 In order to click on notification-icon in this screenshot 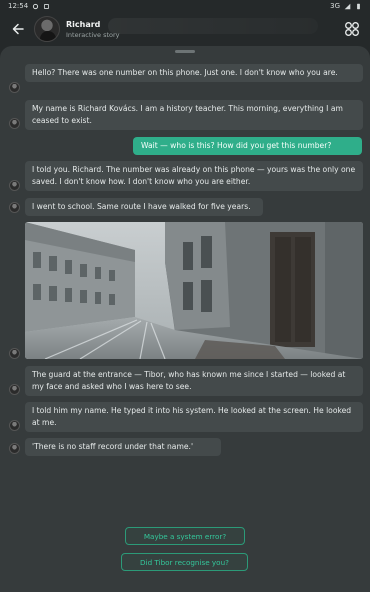, I will do `click(47, 6)`.